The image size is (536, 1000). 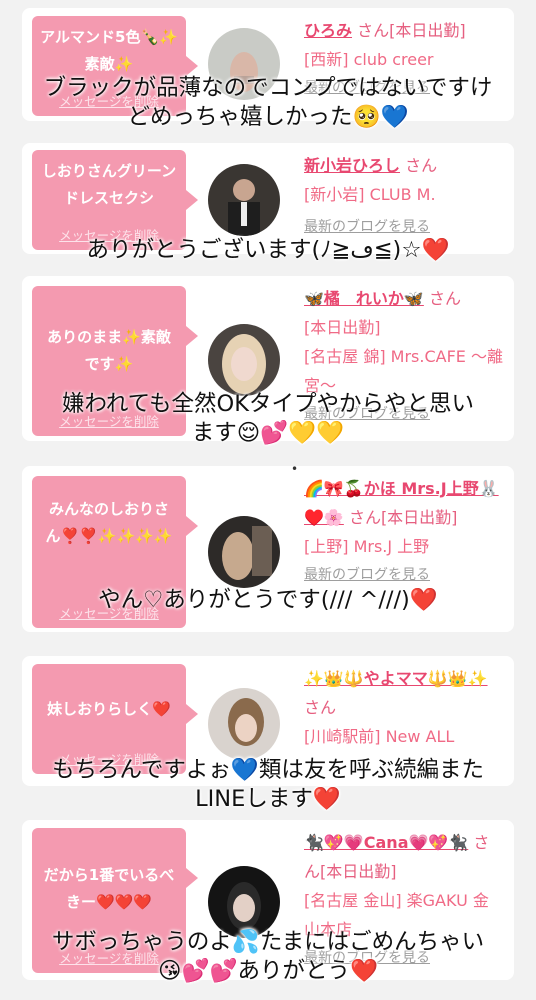 I want to click on user-name-link: 🦋橘 れいか🦋, so click(x=364, y=298).